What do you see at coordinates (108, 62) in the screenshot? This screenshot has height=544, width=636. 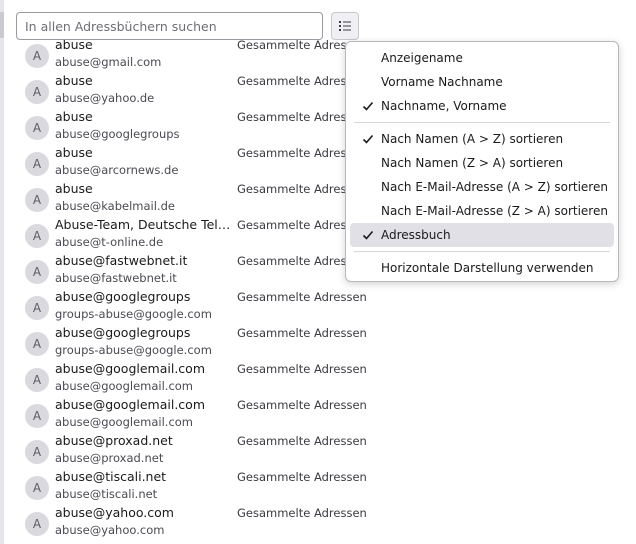 I see `contact-email: abuse@gmail.com` at bounding box center [108, 62].